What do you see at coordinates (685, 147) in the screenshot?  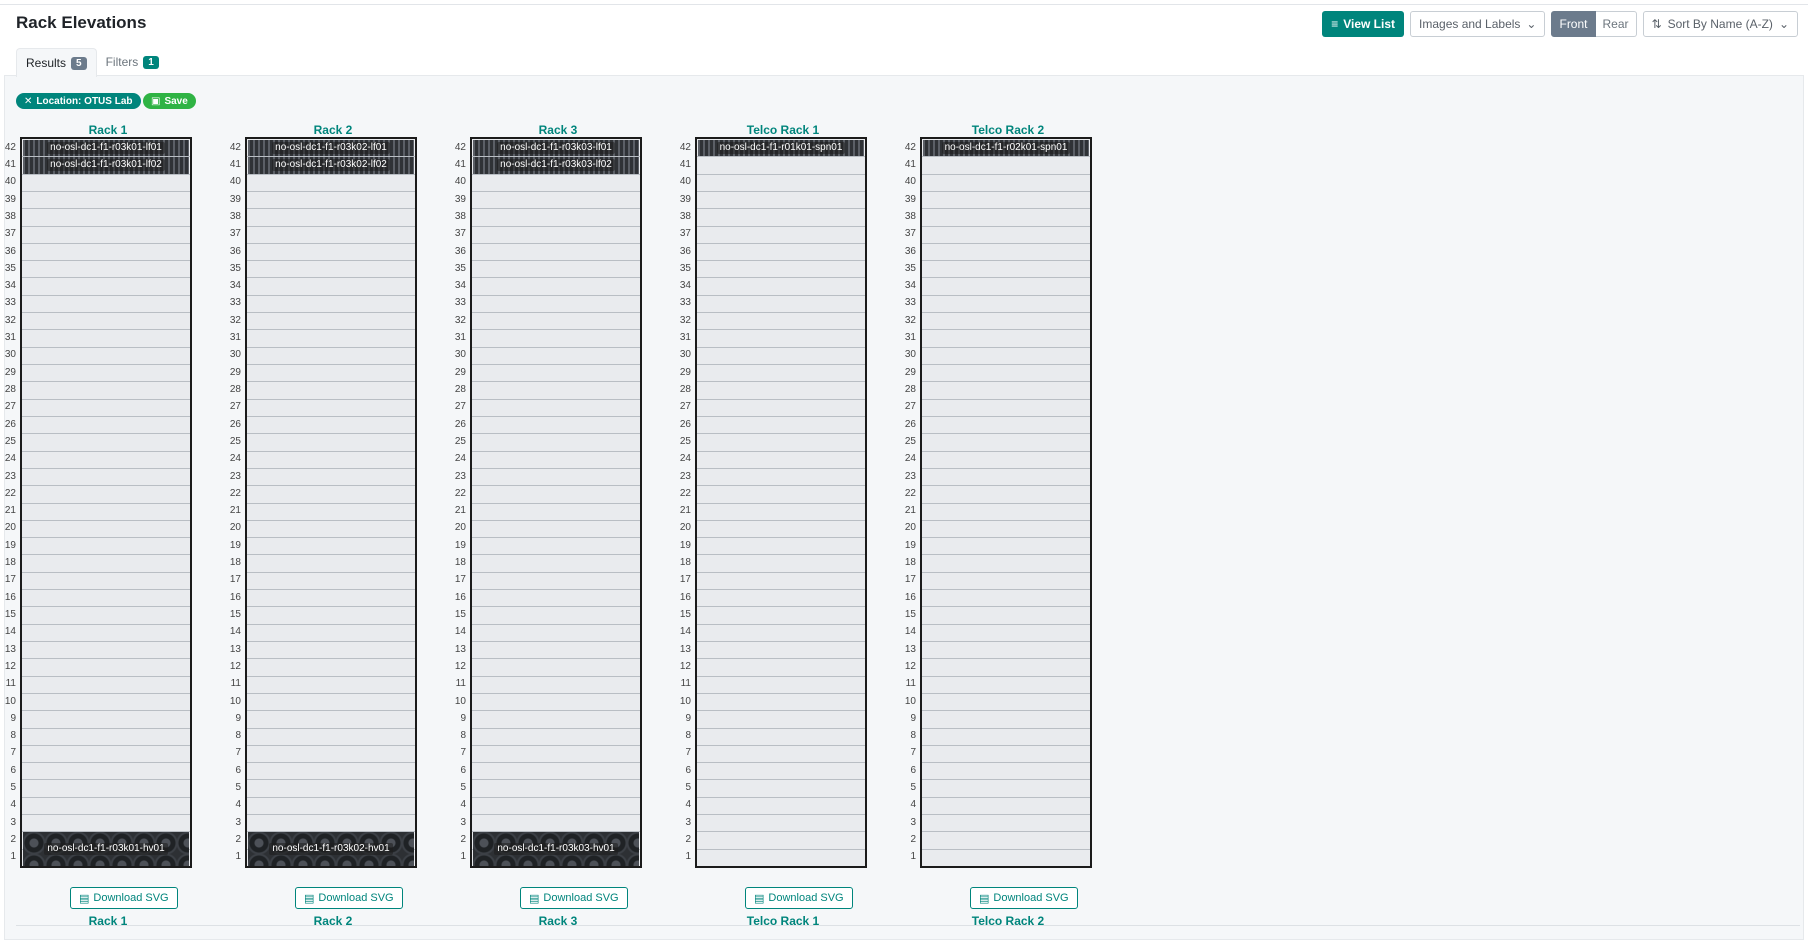 I see `rack-unit-number: 42` at bounding box center [685, 147].